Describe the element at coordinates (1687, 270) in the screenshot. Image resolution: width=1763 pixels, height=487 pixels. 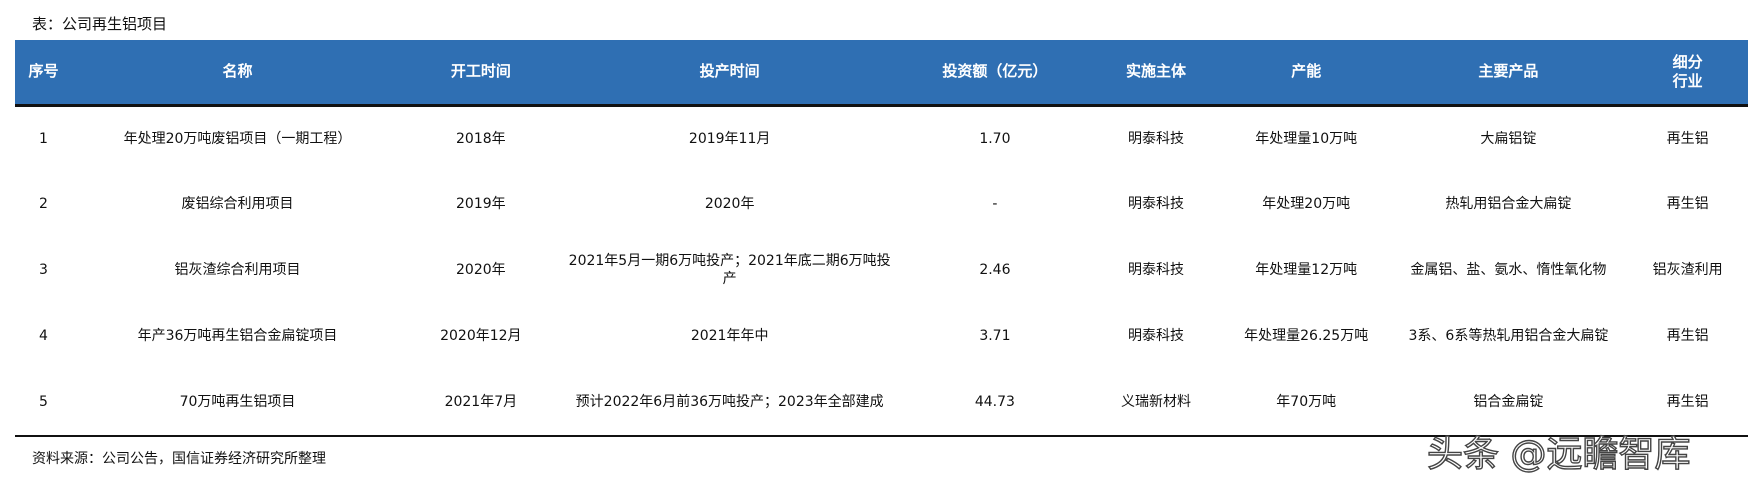
I see `cell-segment: 铝灰渣利用` at that location.